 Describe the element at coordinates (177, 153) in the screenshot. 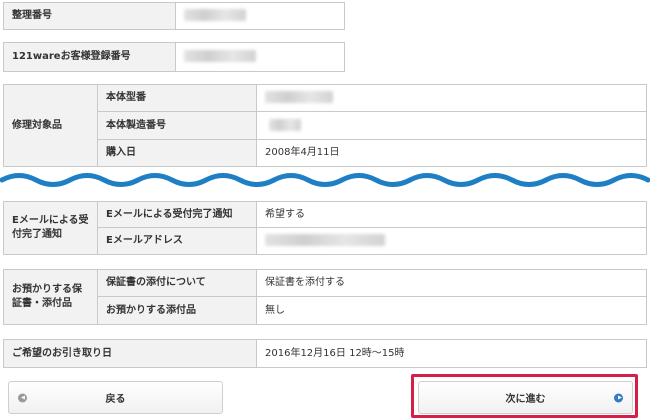

I see `purchase-date-label: 購入日` at that location.